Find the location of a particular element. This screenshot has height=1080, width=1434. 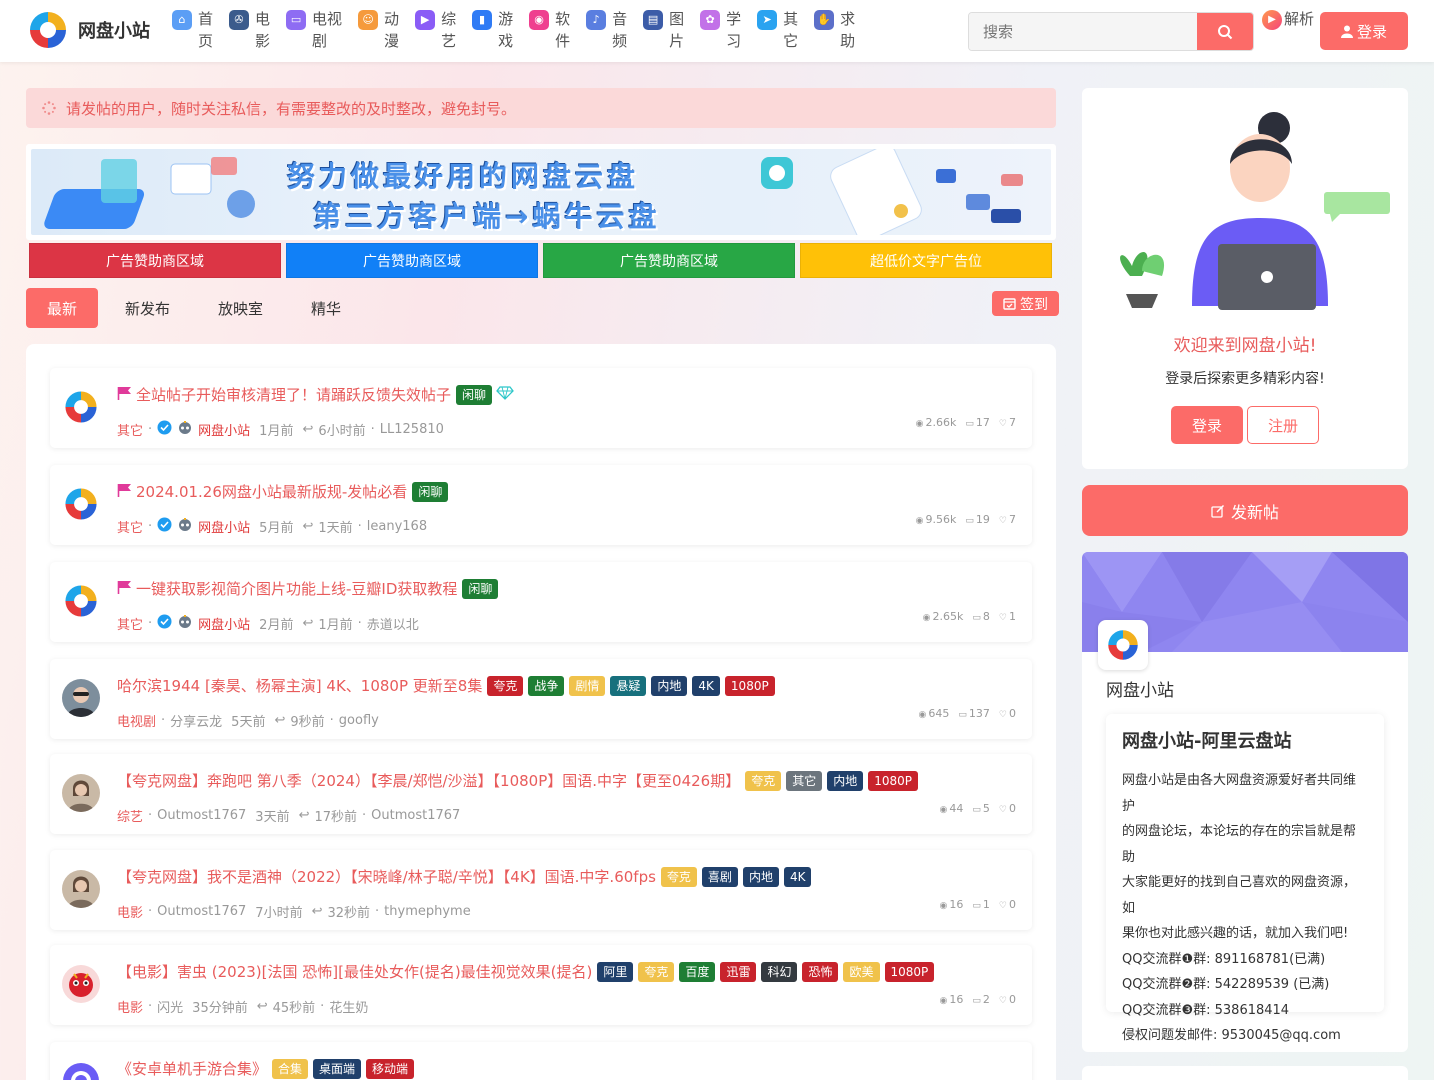

nav-item-home: ⌂ 首页 is located at coordinates (192, 30).